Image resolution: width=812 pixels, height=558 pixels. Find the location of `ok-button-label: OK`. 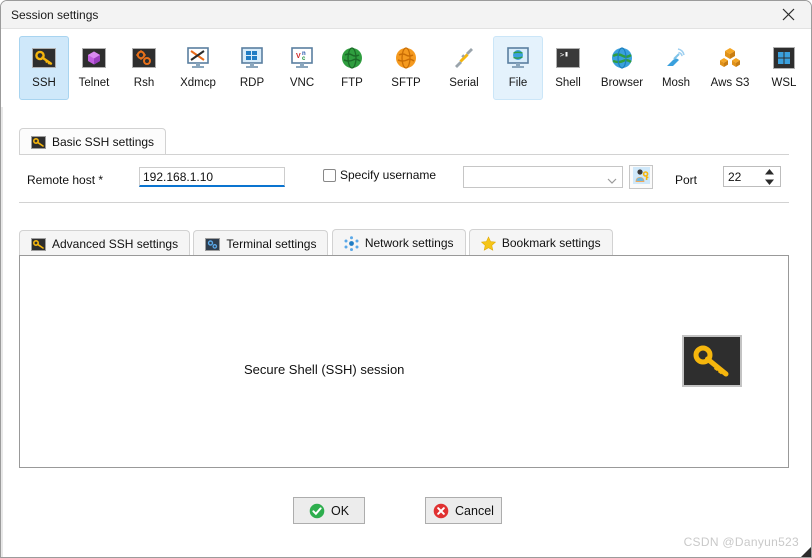

ok-button-label: OK is located at coordinates (340, 510).